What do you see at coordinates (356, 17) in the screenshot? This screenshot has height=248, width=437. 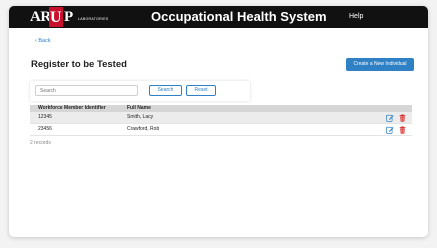 I see `help-link: Help` at bounding box center [356, 17].